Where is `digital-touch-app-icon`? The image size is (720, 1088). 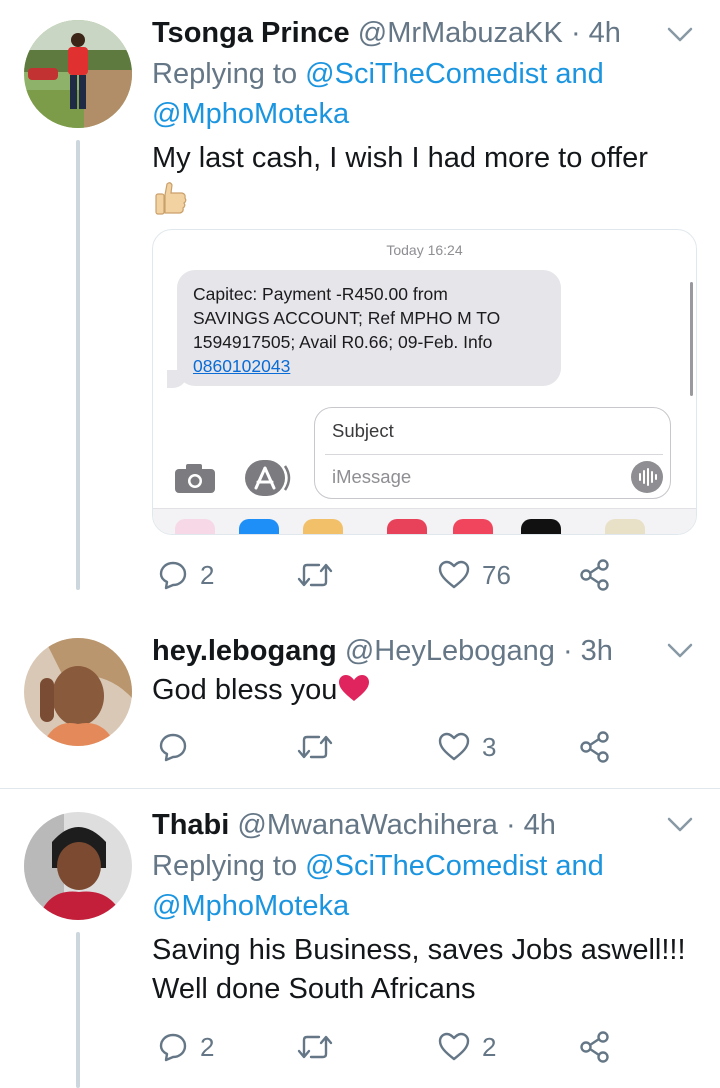 digital-touch-app-icon is located at coordinates (541, 526).